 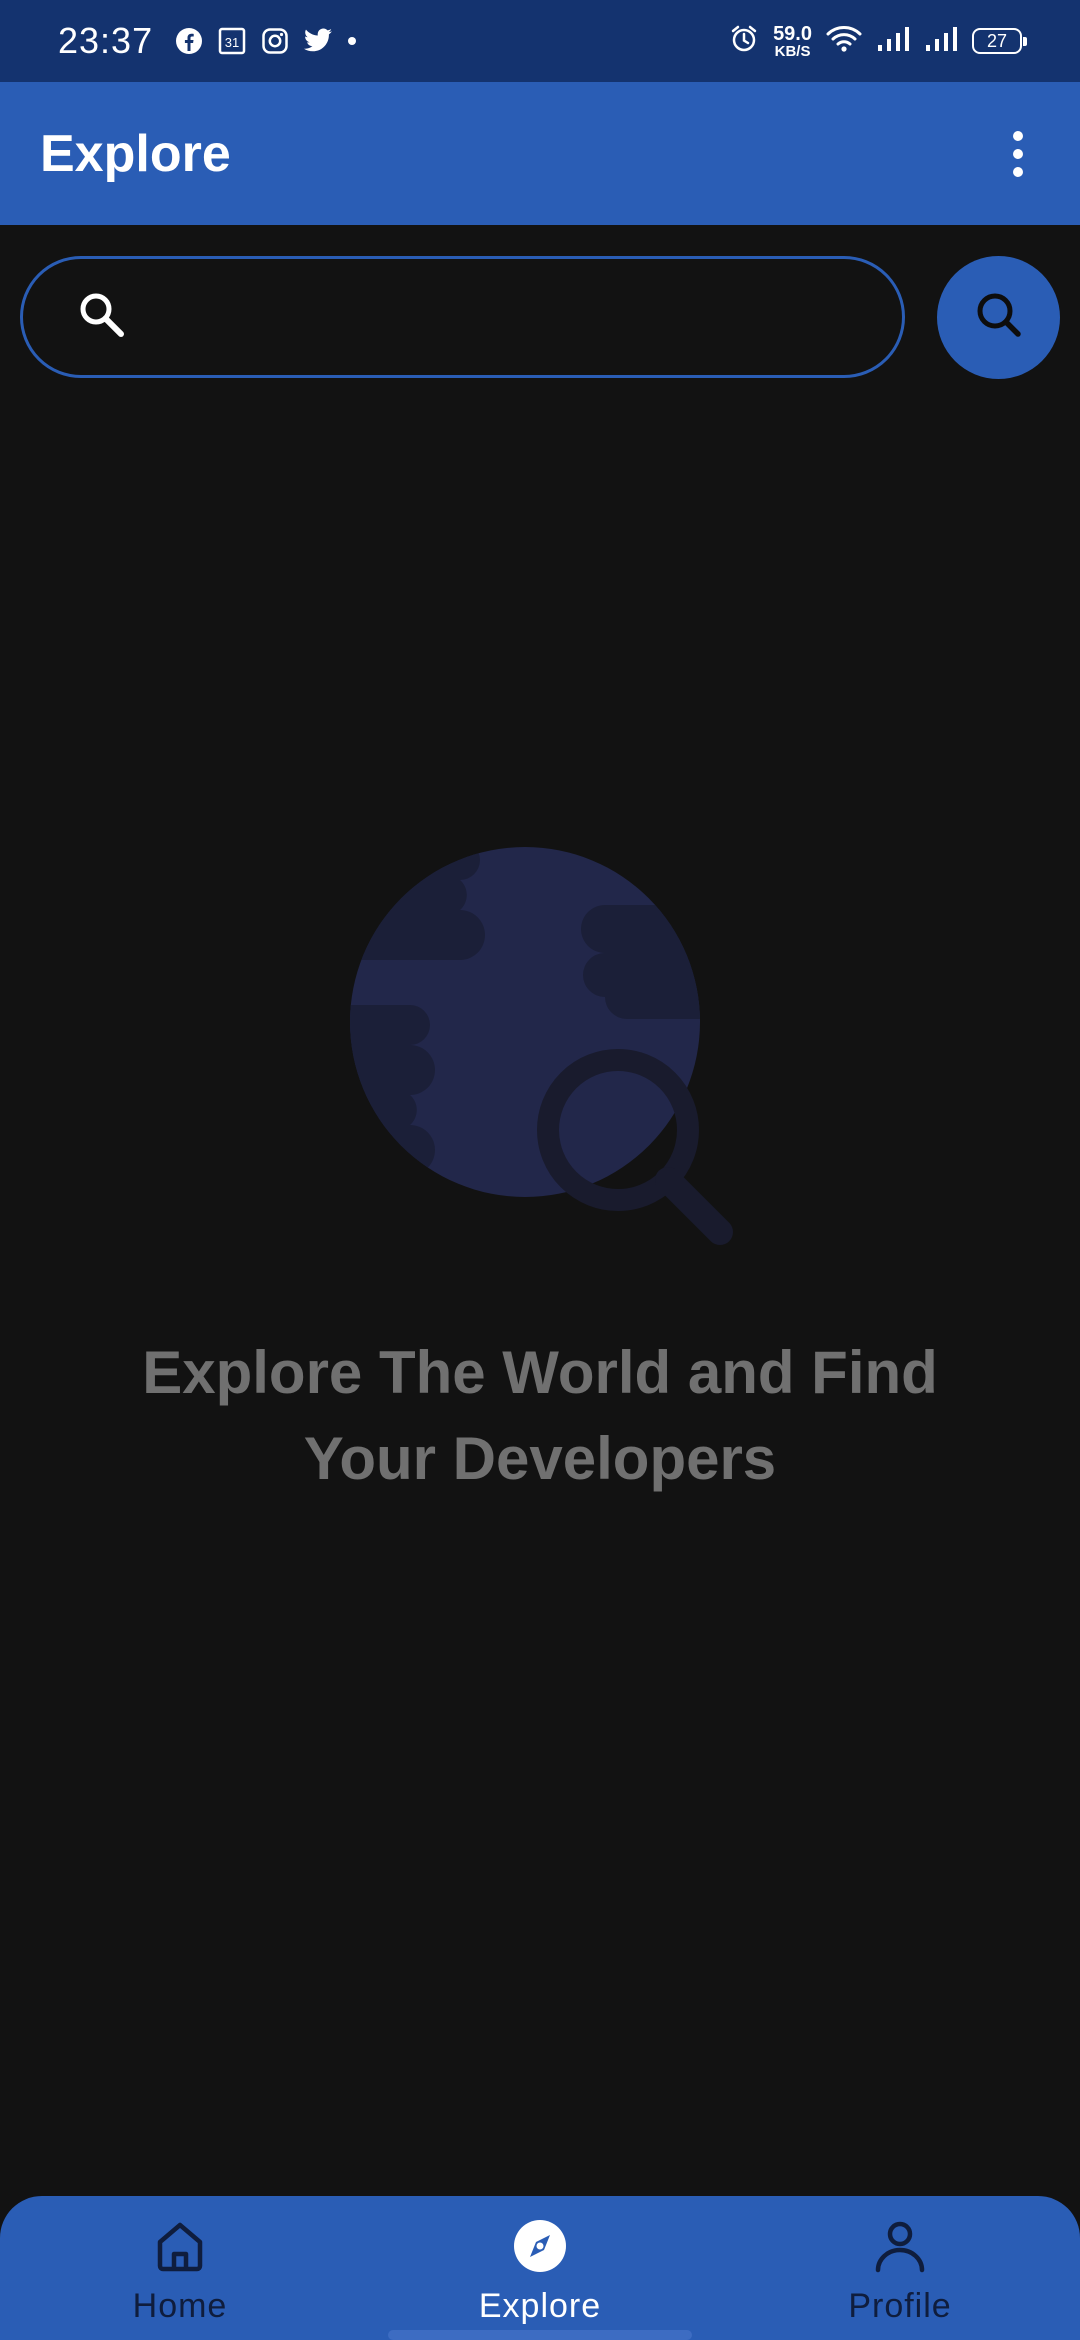 What do you see at coordinates (275, 41) in the screenshot?
I see `instagram-icon` at bounding box center [275, 41].